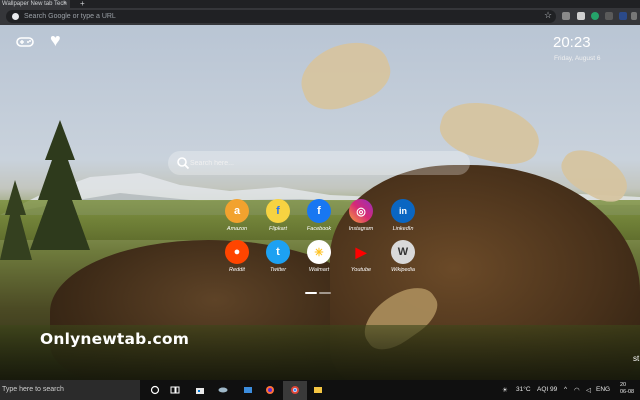 The height and width of the screenshot is (400, 640). I want to click on shortcut-facebook: f Facebook, so click(319, 215).